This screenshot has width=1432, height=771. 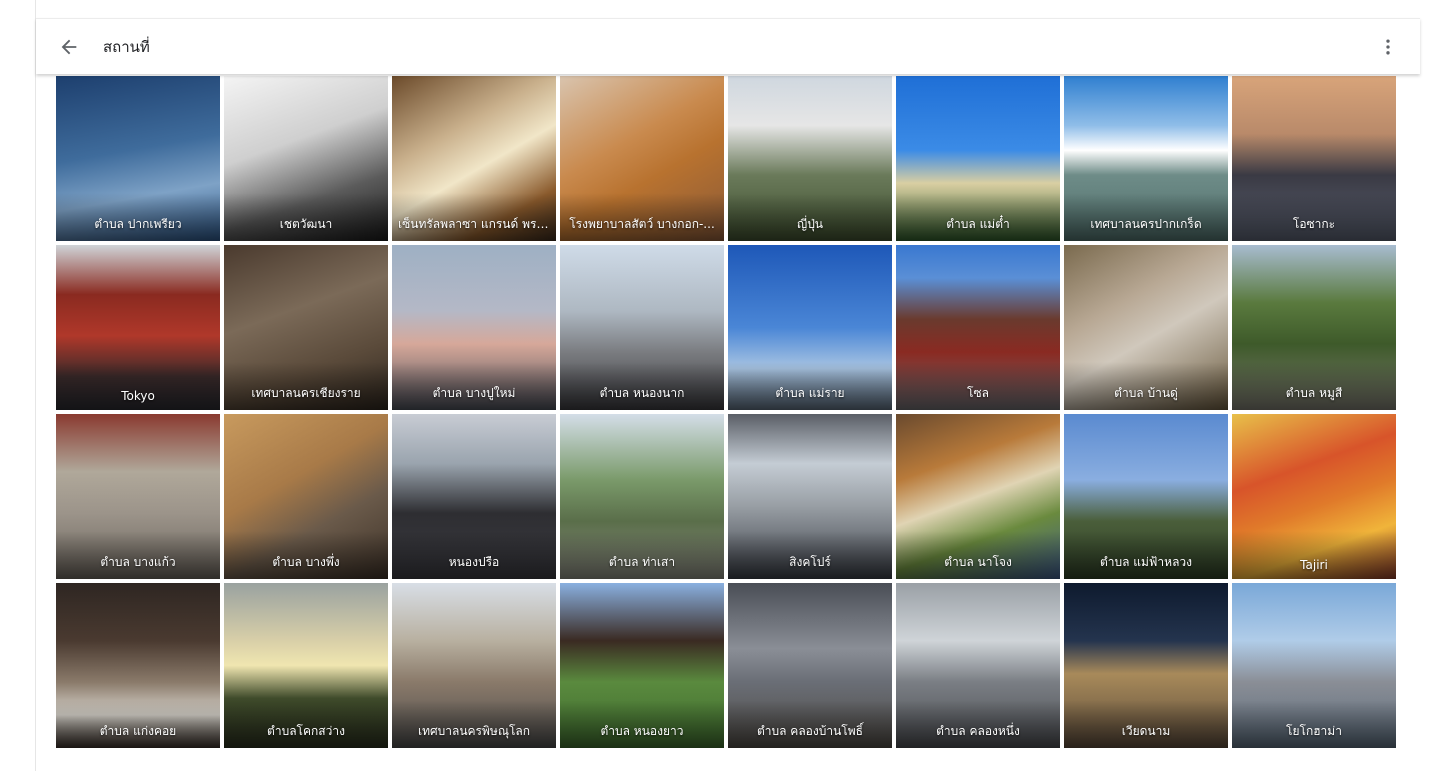 I want to click on place-tile: สิงคโปร์, so click(x=810, y=496).